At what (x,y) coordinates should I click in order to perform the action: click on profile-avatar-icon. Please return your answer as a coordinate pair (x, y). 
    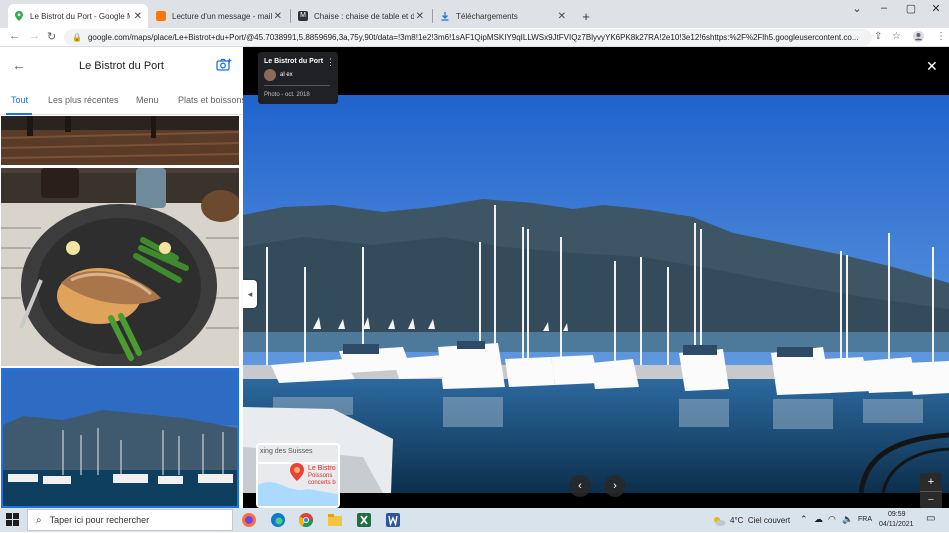
    Looking at the image, I should click on (918, 38).